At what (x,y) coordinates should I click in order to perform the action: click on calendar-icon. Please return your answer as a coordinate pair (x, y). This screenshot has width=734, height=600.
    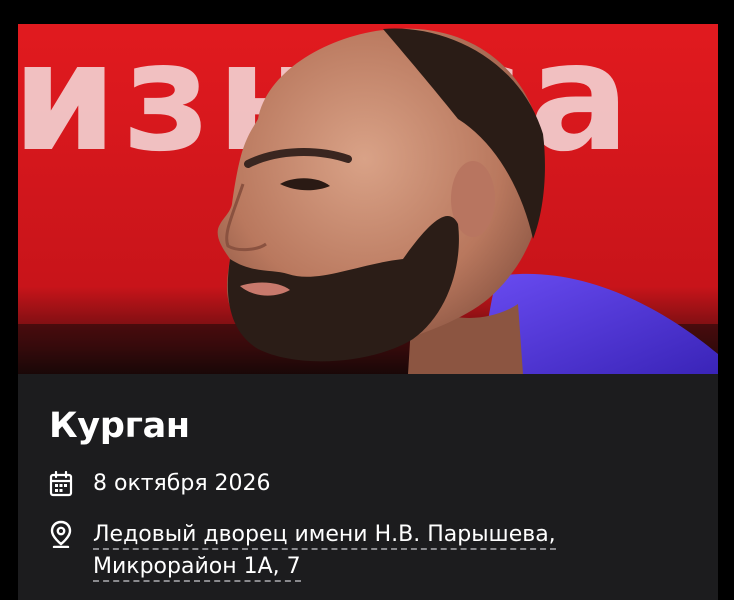
    Looking at the image, I should click on (63, 484).